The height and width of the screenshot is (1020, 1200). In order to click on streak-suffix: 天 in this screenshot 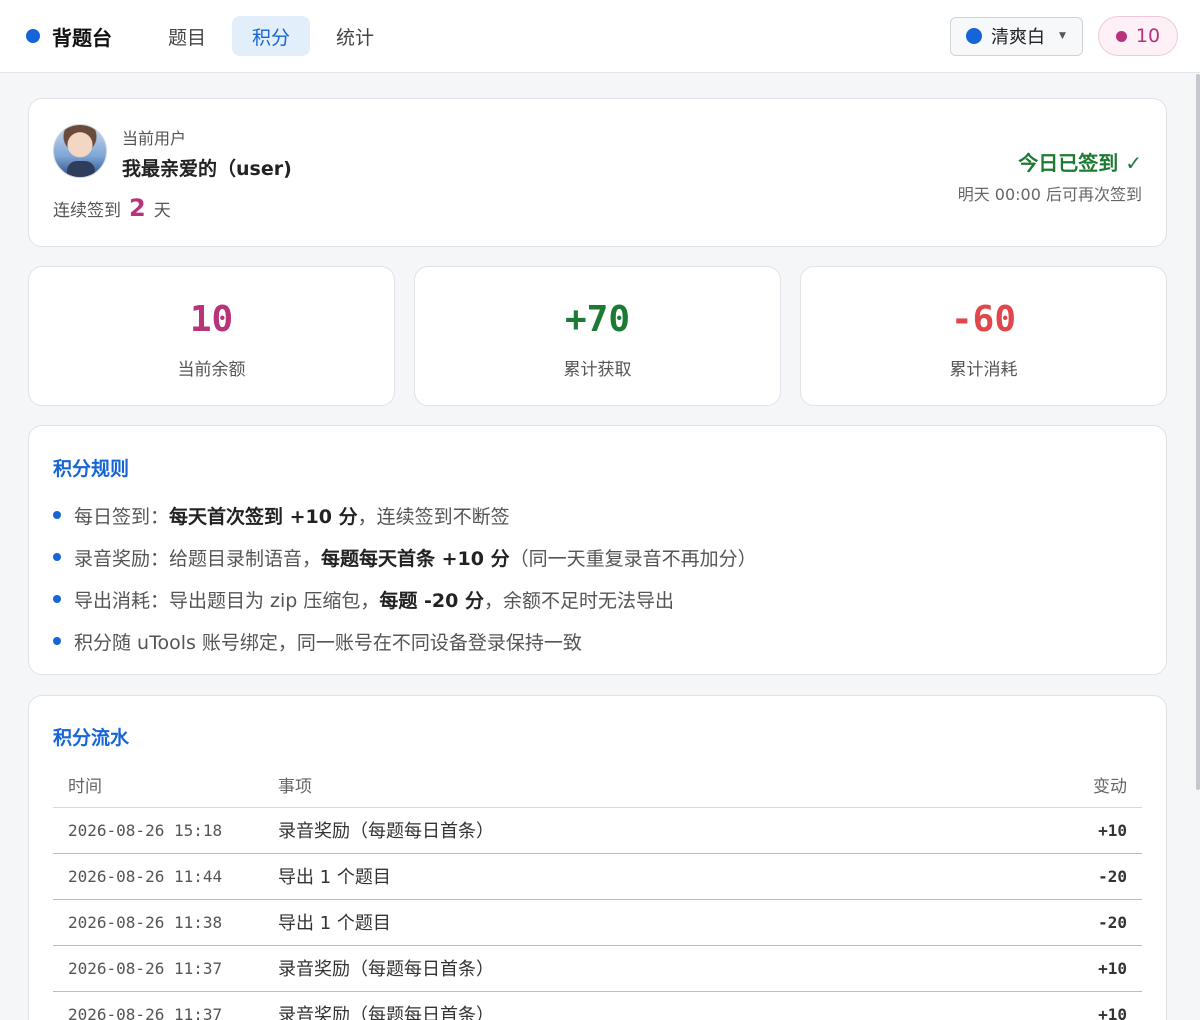, I will do `click(162, 211)`.